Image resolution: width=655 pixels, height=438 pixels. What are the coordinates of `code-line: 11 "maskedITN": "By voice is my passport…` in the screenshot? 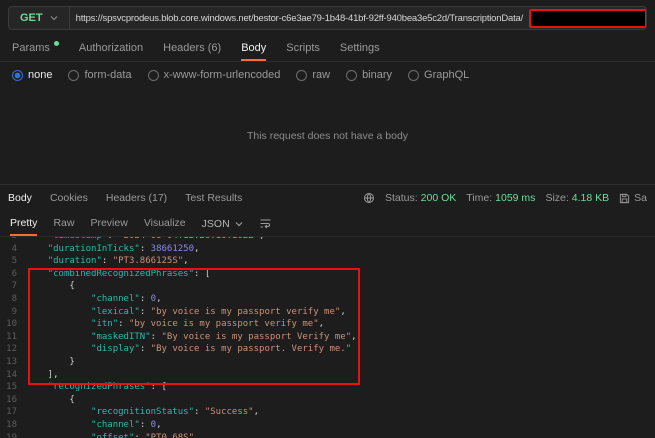 It's located at (181, 336).